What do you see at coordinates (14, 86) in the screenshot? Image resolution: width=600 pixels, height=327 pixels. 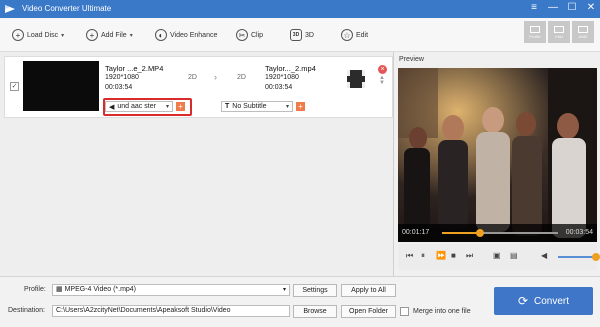 I see `file-checkbox: ✓` at bounding box center [14, 86].